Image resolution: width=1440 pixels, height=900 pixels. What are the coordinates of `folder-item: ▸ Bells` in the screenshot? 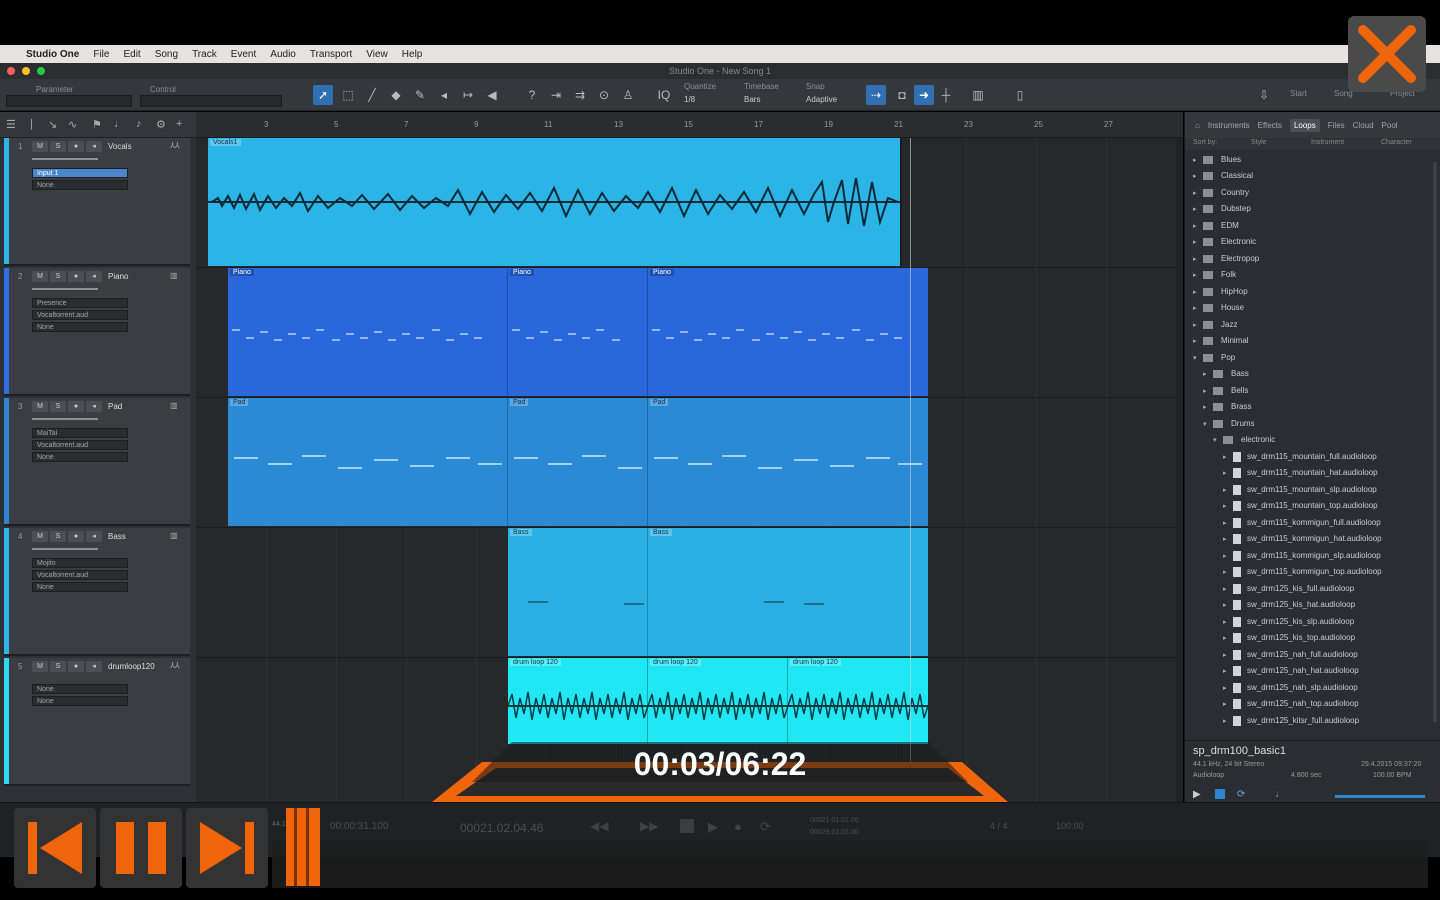 It's located at (1225, 391).